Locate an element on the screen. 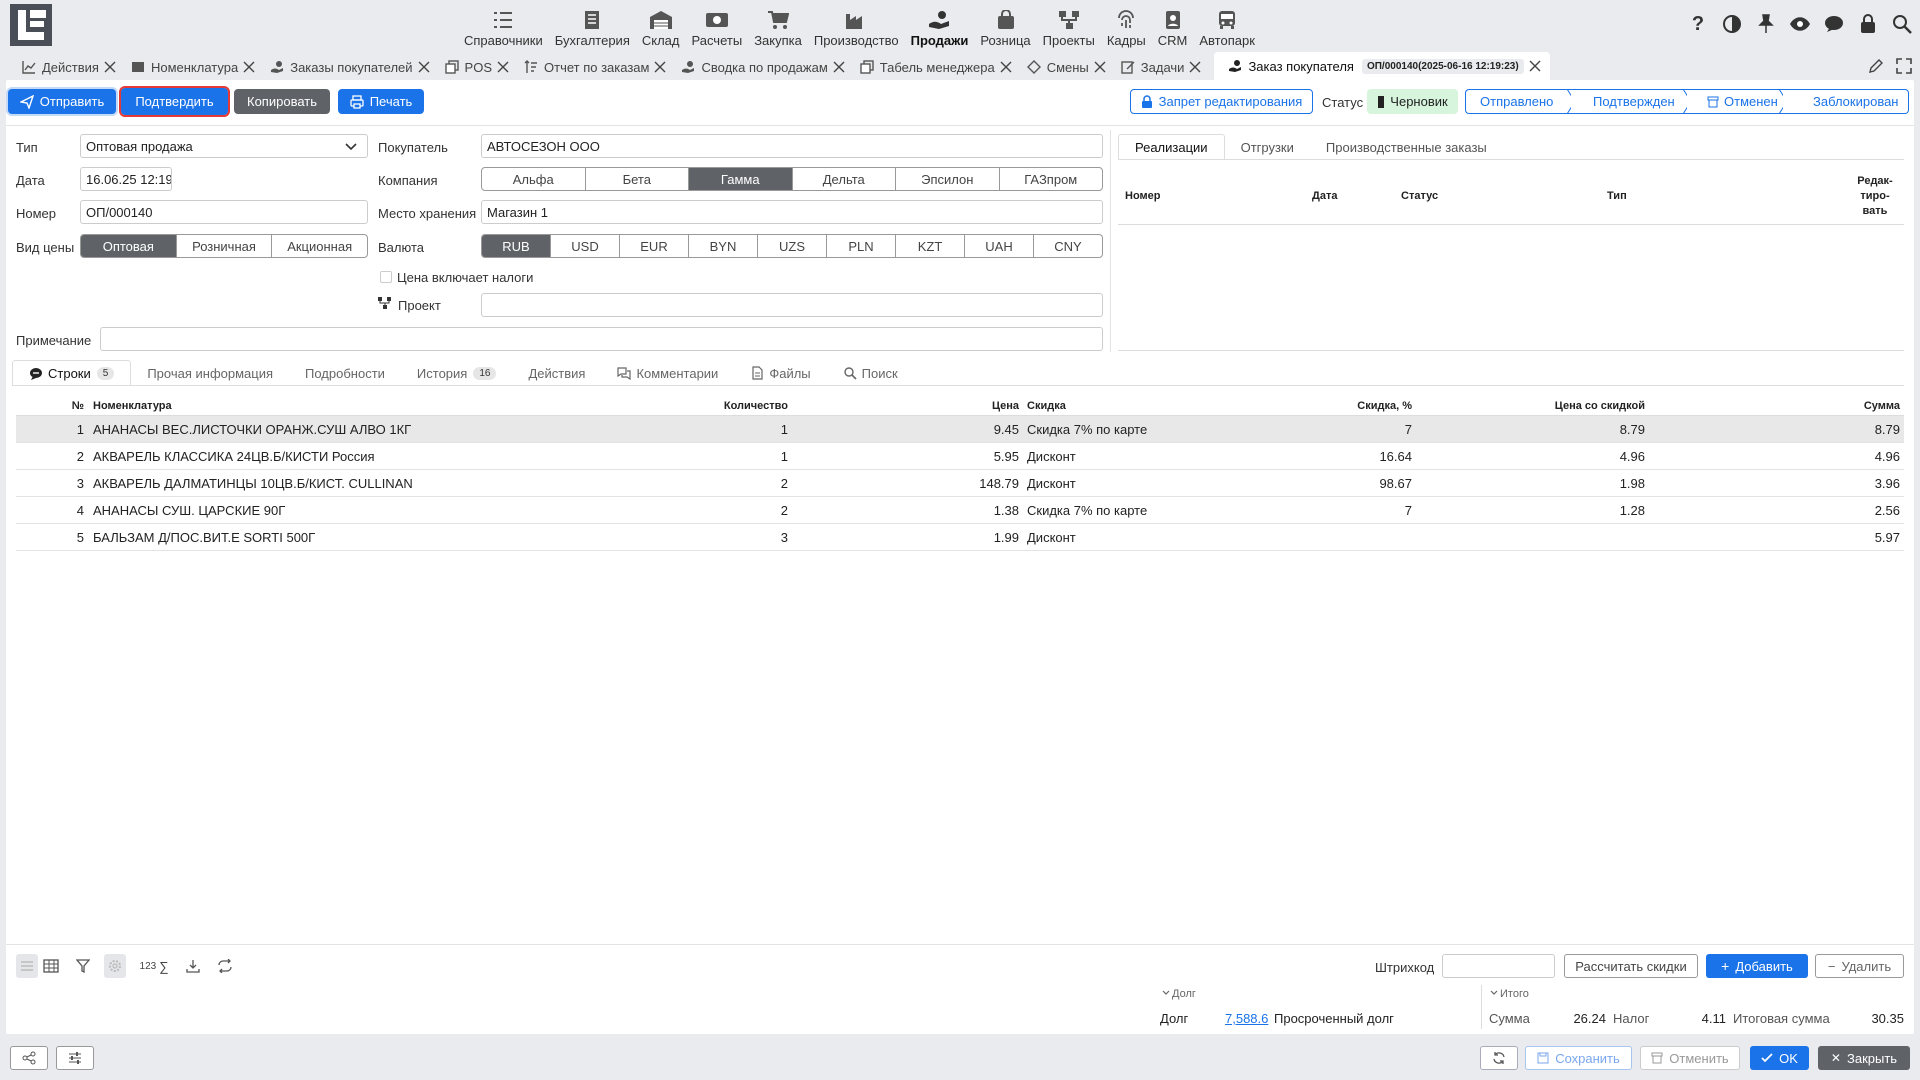  search-icon is located at coordinates (1902, 24).